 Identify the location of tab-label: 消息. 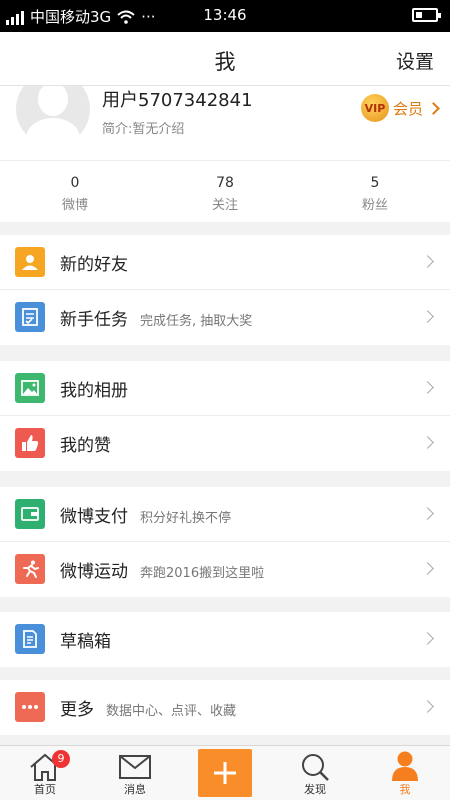
(135, 789).